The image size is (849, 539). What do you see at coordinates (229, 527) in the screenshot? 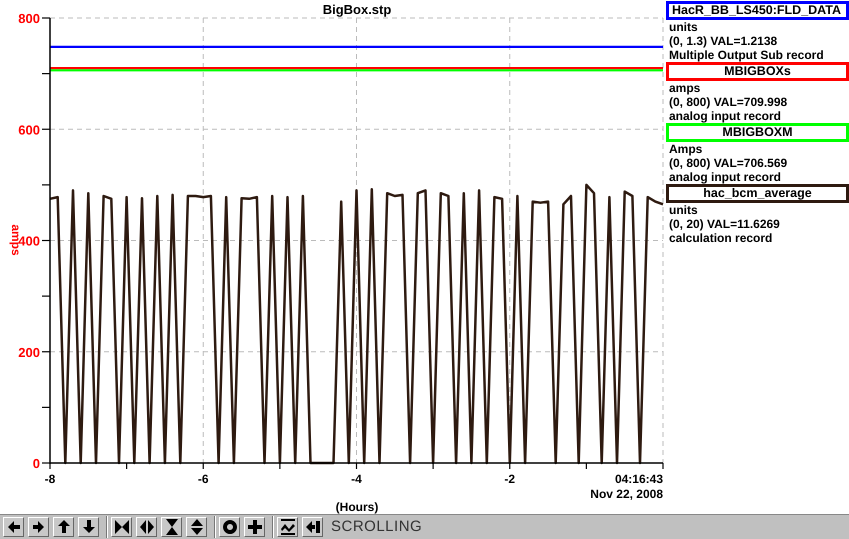
I see `circle-button` at bounding box center [229, 527].